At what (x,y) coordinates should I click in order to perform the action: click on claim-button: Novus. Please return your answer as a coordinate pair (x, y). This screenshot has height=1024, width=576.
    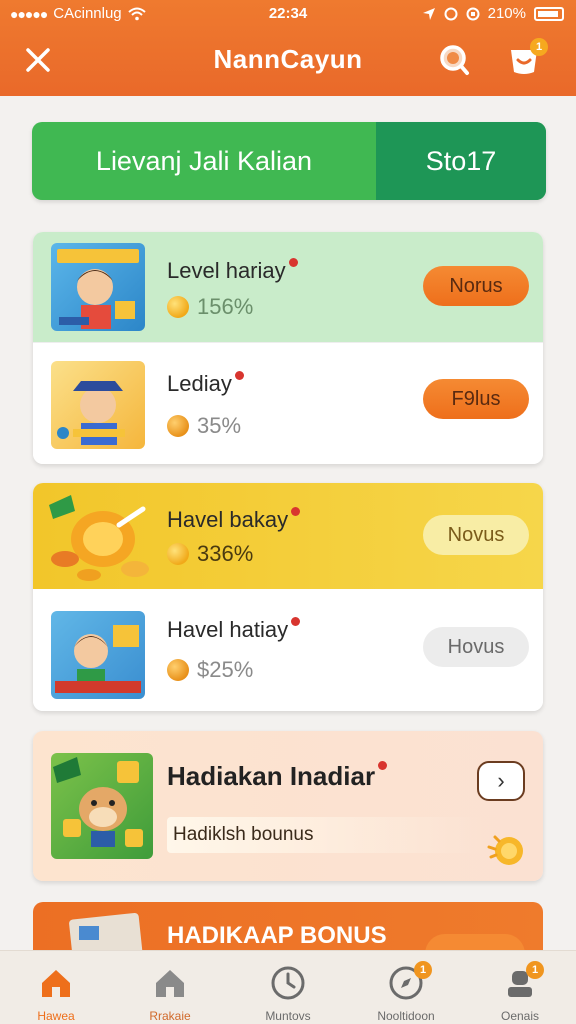
    Looking at the image, I should click on (476, 535).